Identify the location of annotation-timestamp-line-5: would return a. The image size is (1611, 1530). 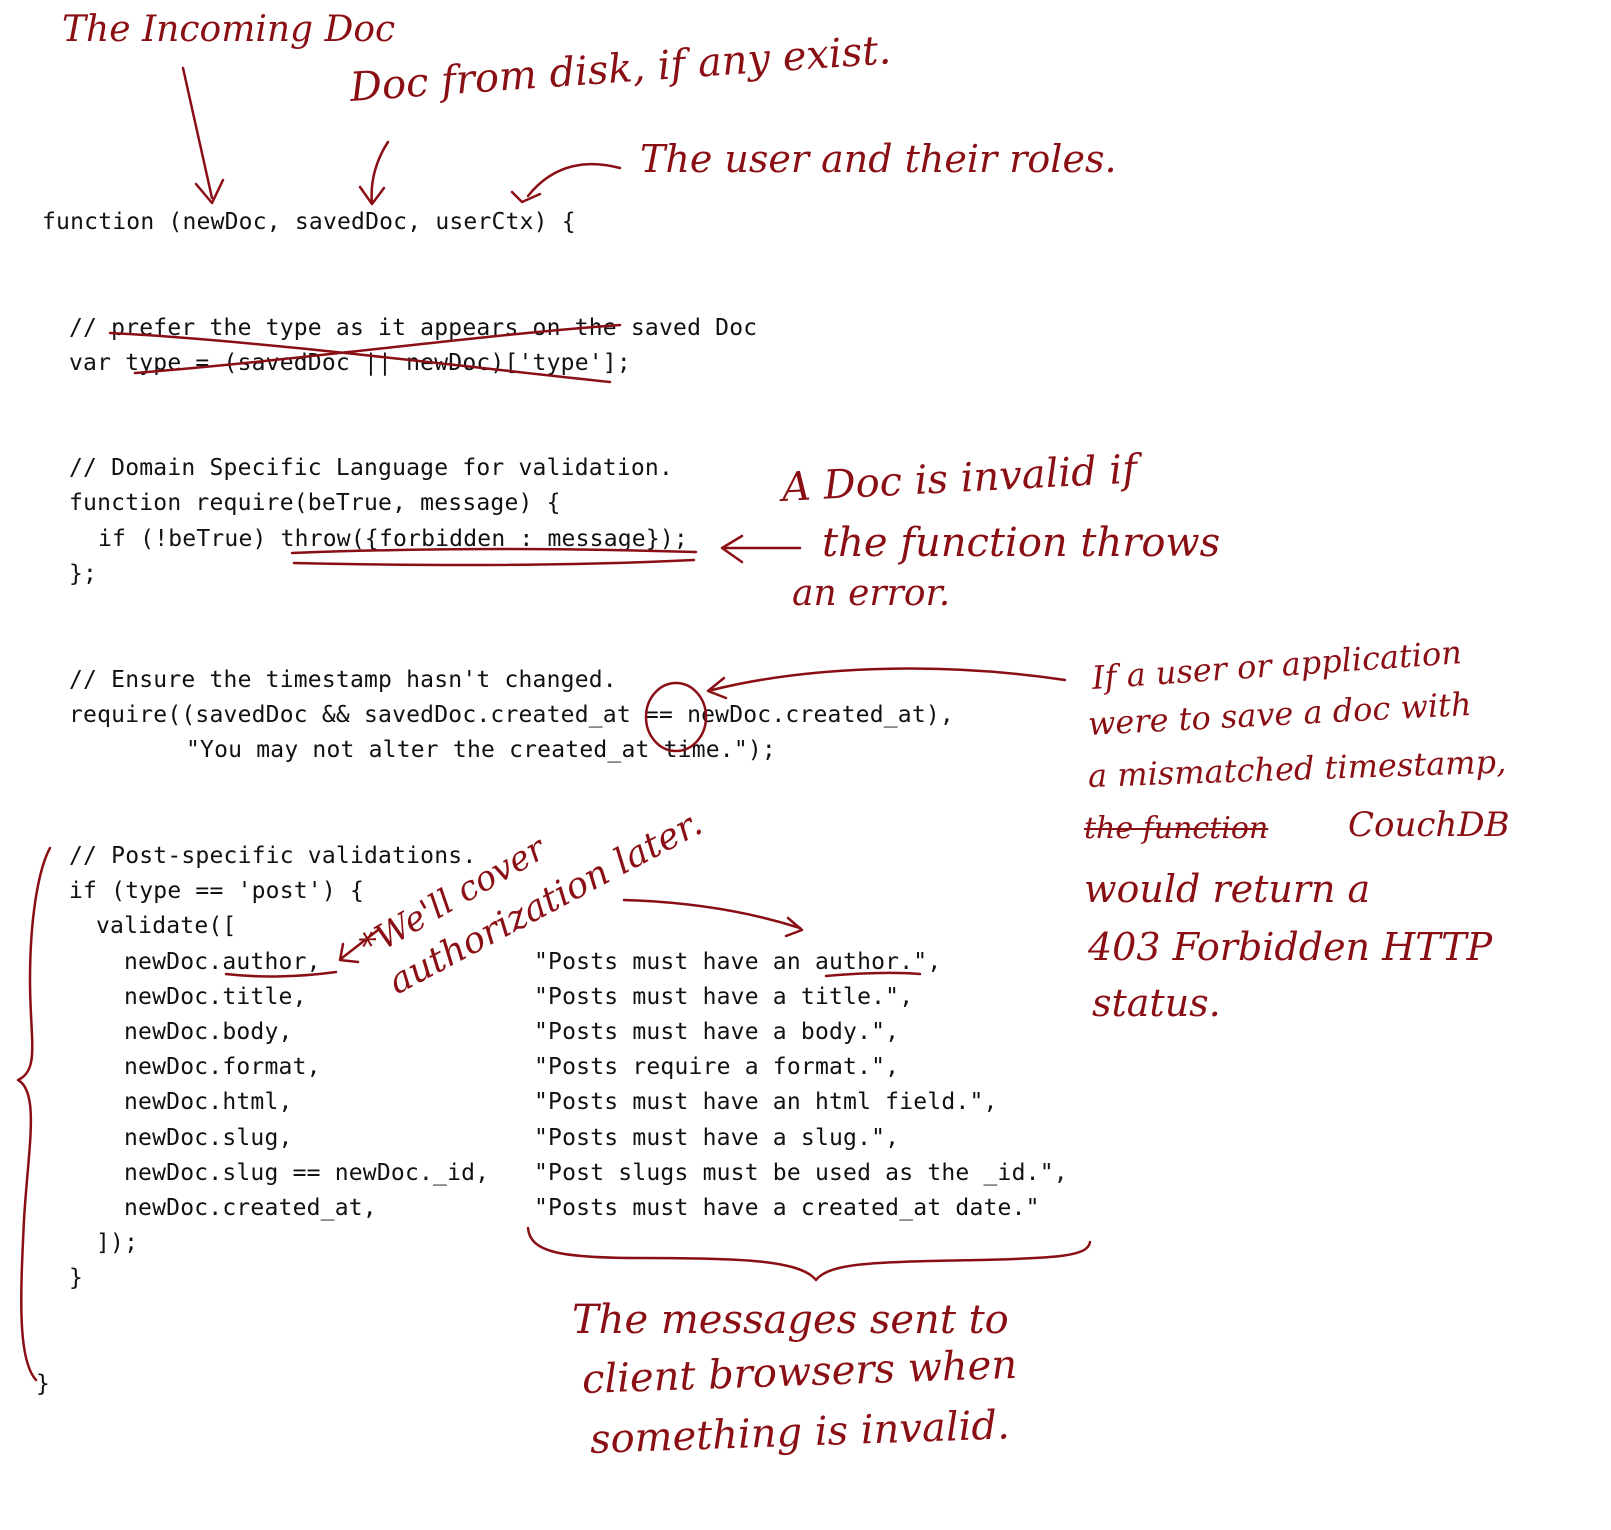
(1227, 889).